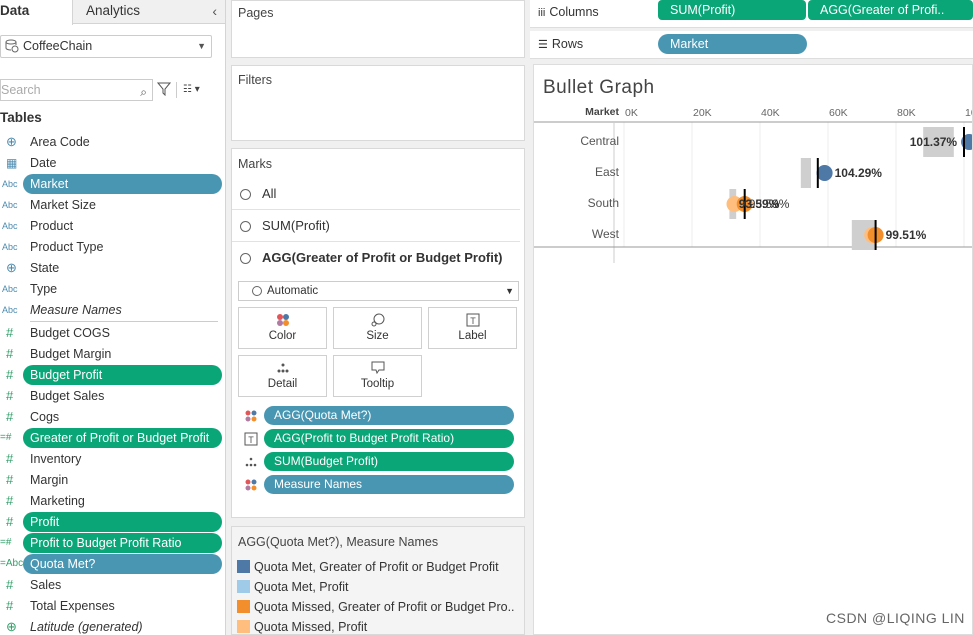 Image resolution: width=973 pixels, height=635 pixels. What do you see at coordinates (906, 235) in the screenshot?
I see `ratio-label: 99.51%` at bounding box center [906, 235].